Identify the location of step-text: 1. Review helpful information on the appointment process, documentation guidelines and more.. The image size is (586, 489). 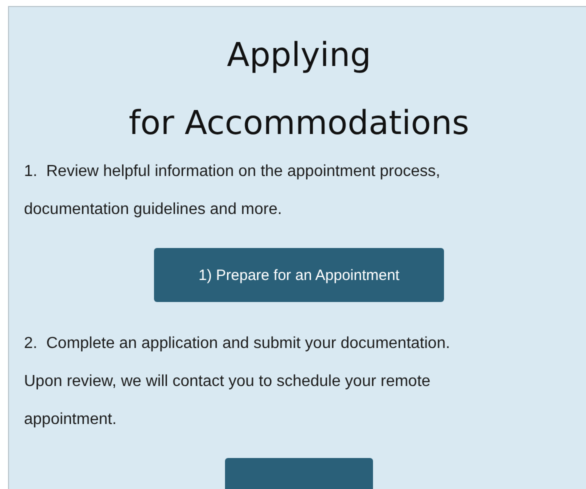
(233, 191).